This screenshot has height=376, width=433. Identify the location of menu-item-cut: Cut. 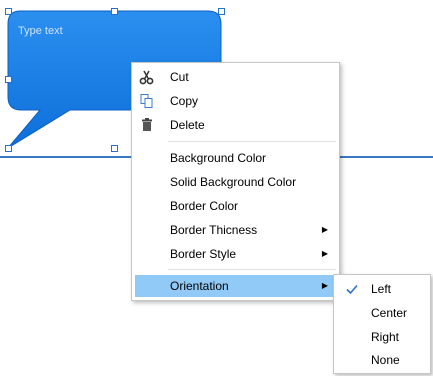
(235, 77).